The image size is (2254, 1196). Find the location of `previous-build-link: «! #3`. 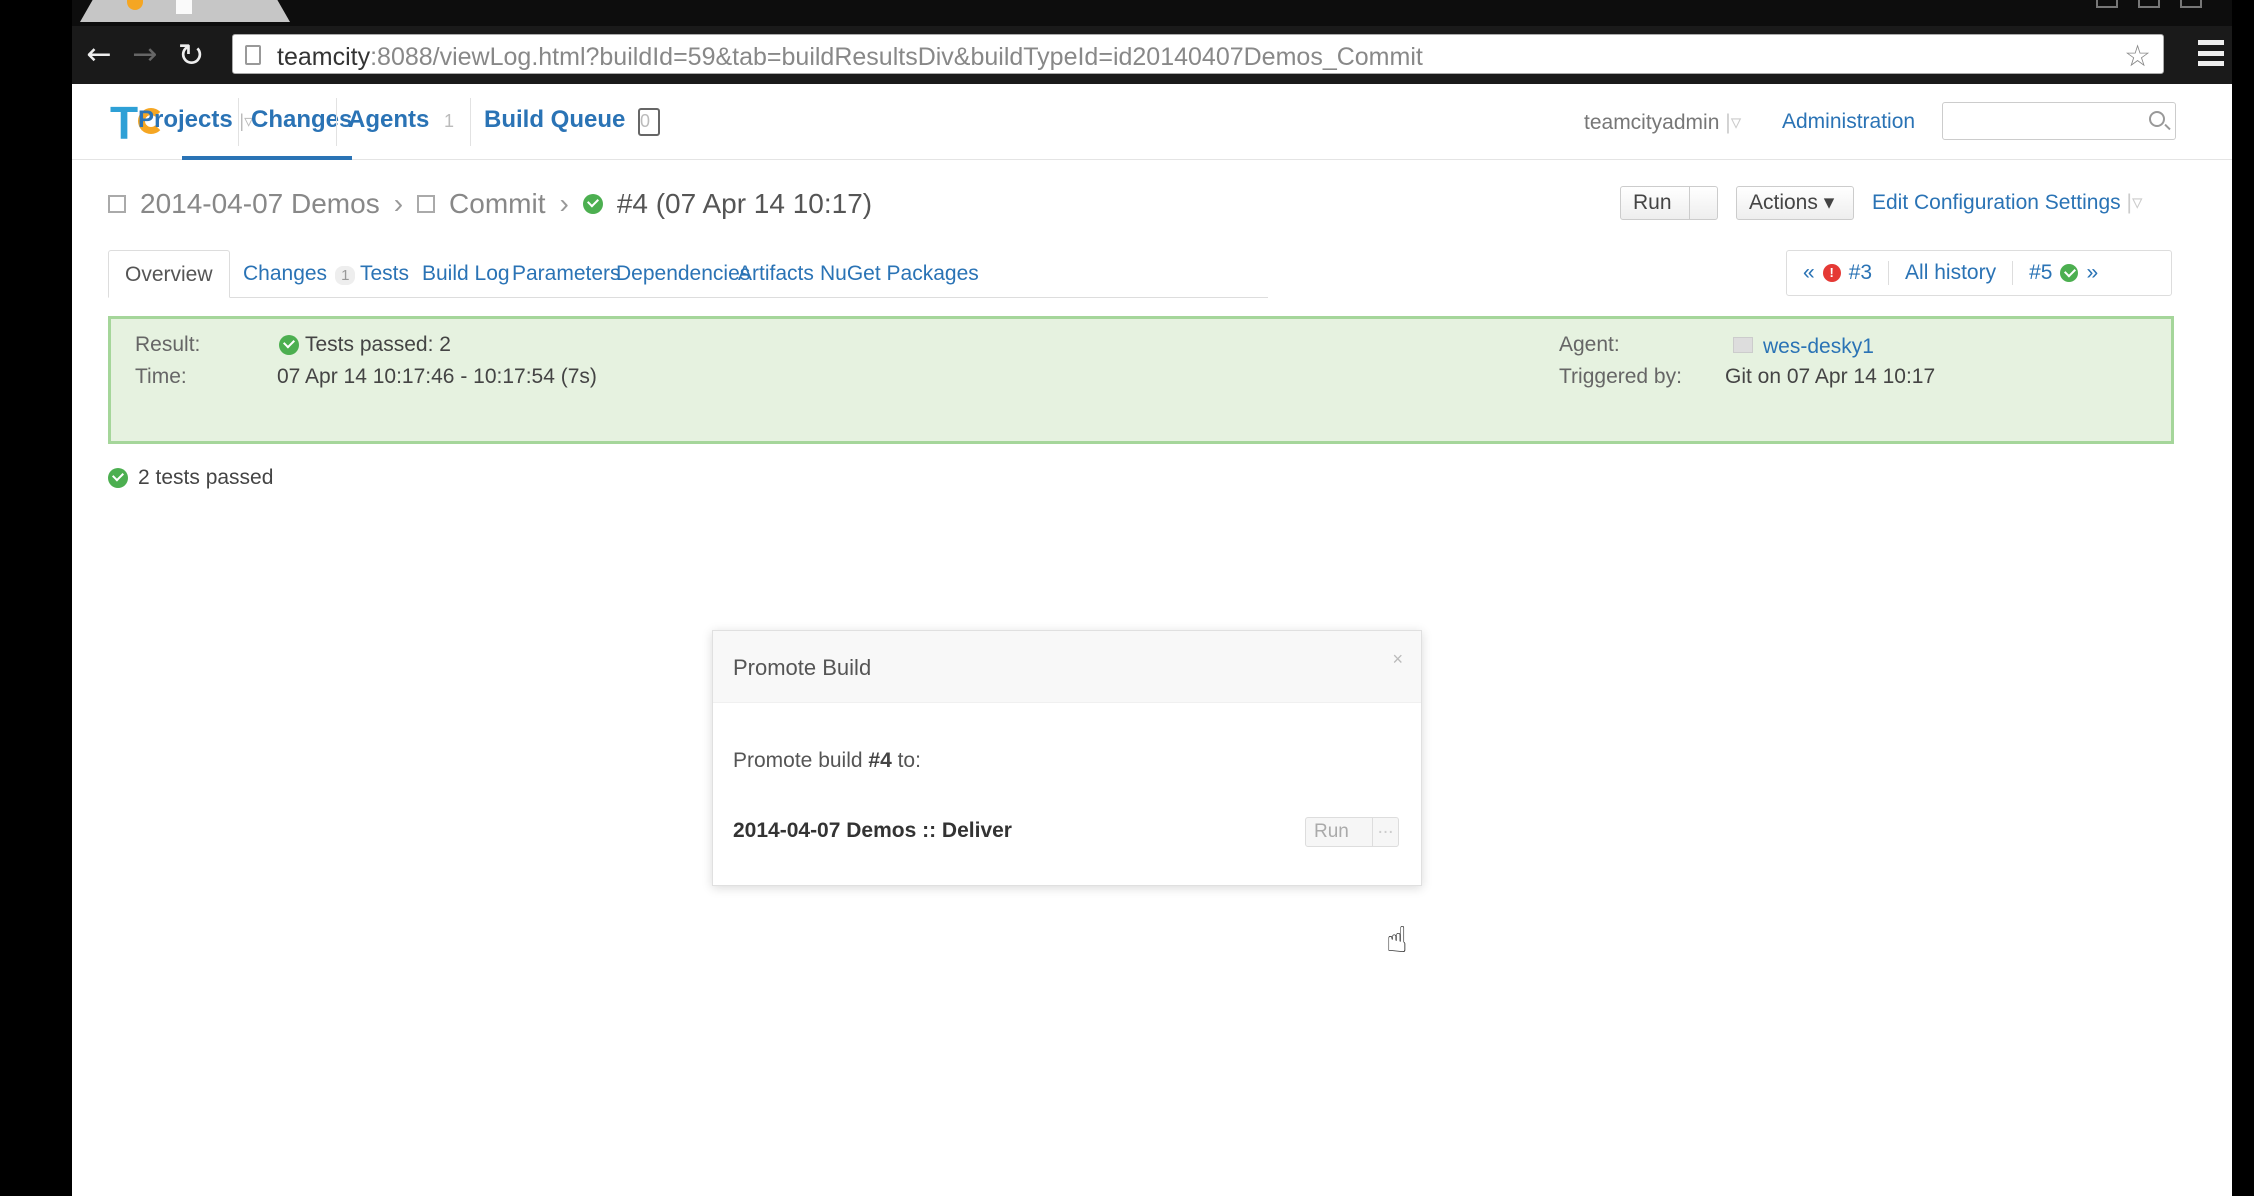

previous-build-link: «! #3 is located at coordinates (1838, 273).